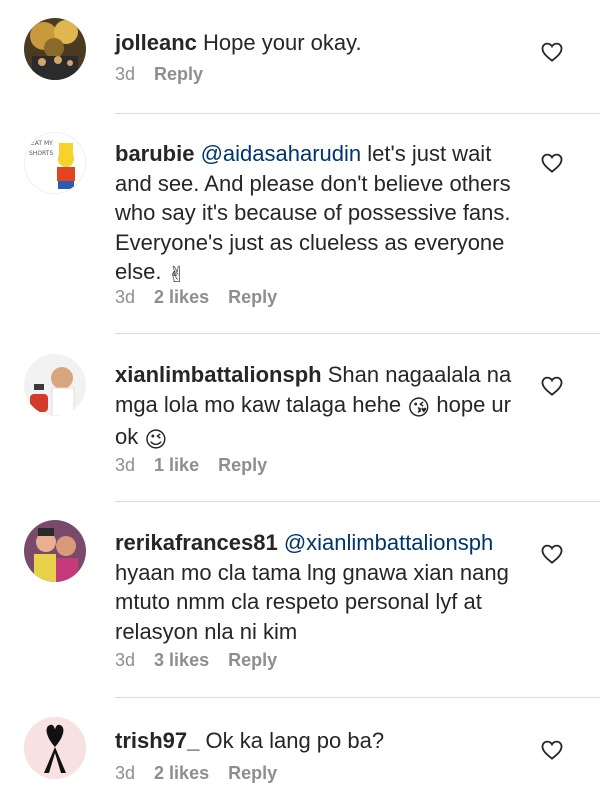 The width and height of the screenshot is (600, 794). I want to click on victory-hand-emoji: ✌, so click(177, 274).